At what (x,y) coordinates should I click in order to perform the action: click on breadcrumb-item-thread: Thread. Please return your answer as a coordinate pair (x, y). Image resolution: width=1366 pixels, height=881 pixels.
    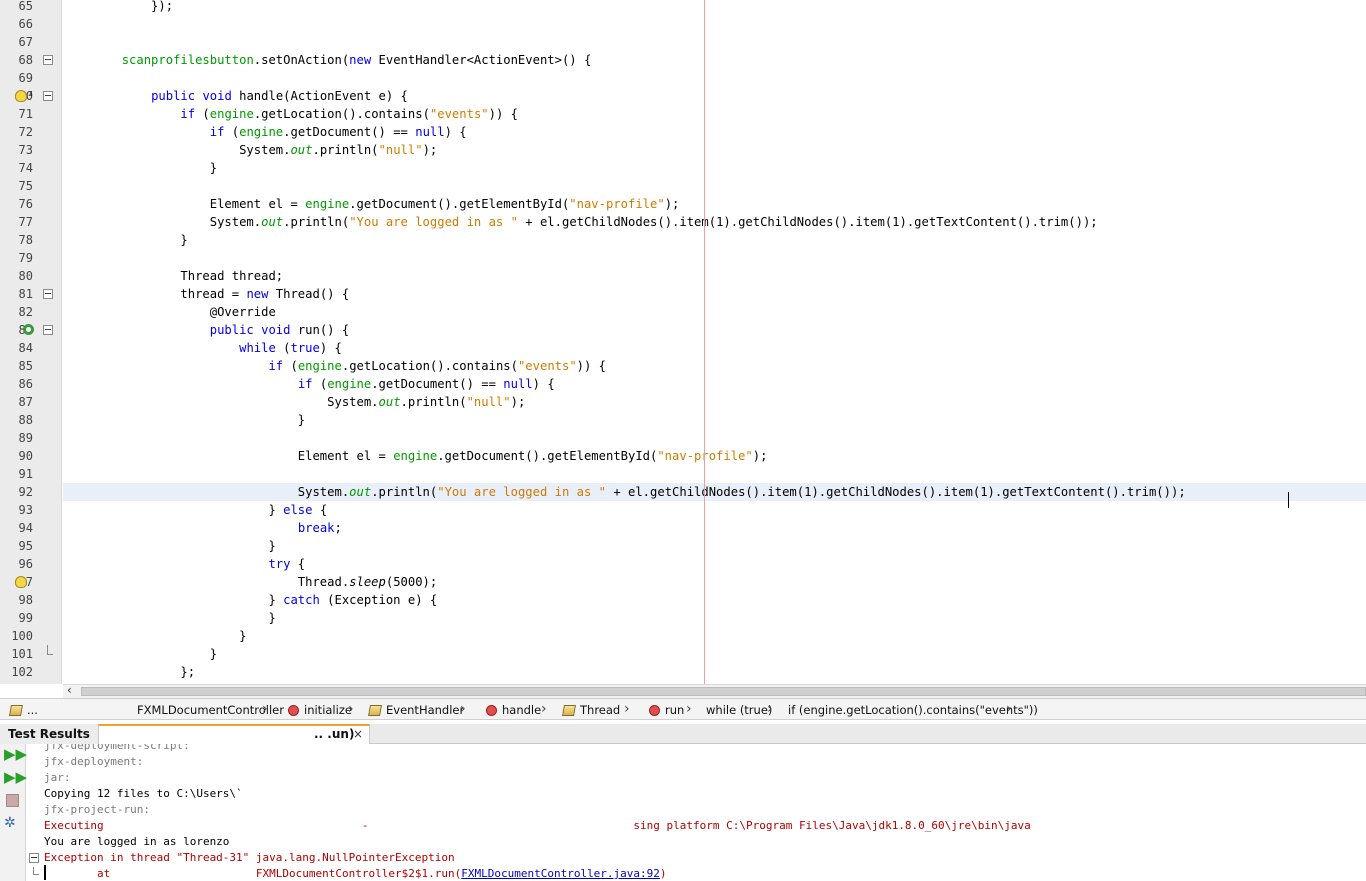
    Looking at the image, I should click on (591, 710).